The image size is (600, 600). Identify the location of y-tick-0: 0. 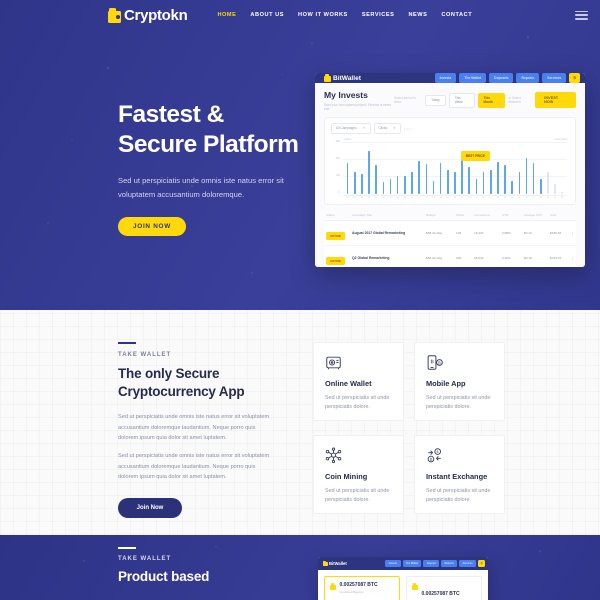
(339, 192).